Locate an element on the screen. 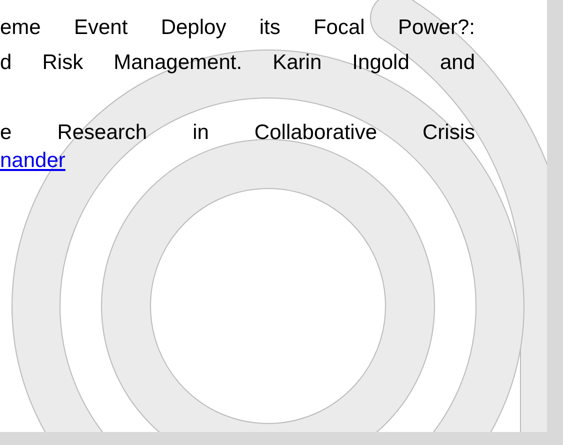 The image size is (563, 445). reference-text-line: d Risk Management. Karin Ingold and is located at coordinates (237, 63).